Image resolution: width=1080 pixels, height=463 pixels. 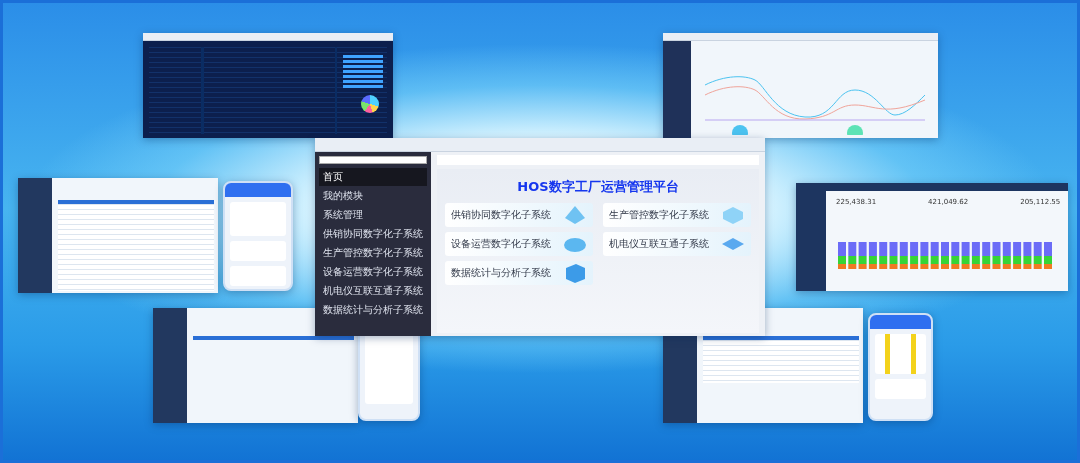 I want to click on sidebar-item: 我的模块, so click(x=373, y=196).